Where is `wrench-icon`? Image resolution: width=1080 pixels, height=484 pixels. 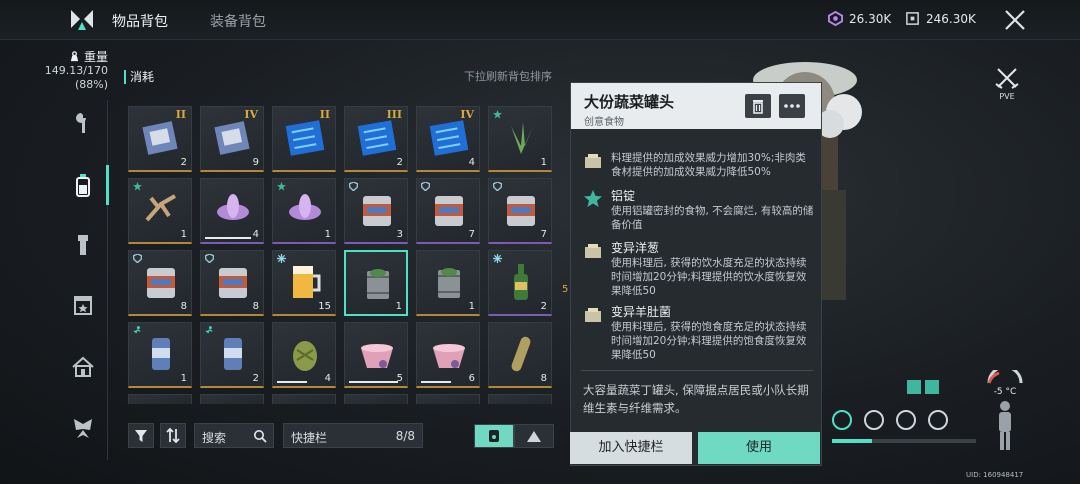 wrench-icon is located at coordinates (83, 123).